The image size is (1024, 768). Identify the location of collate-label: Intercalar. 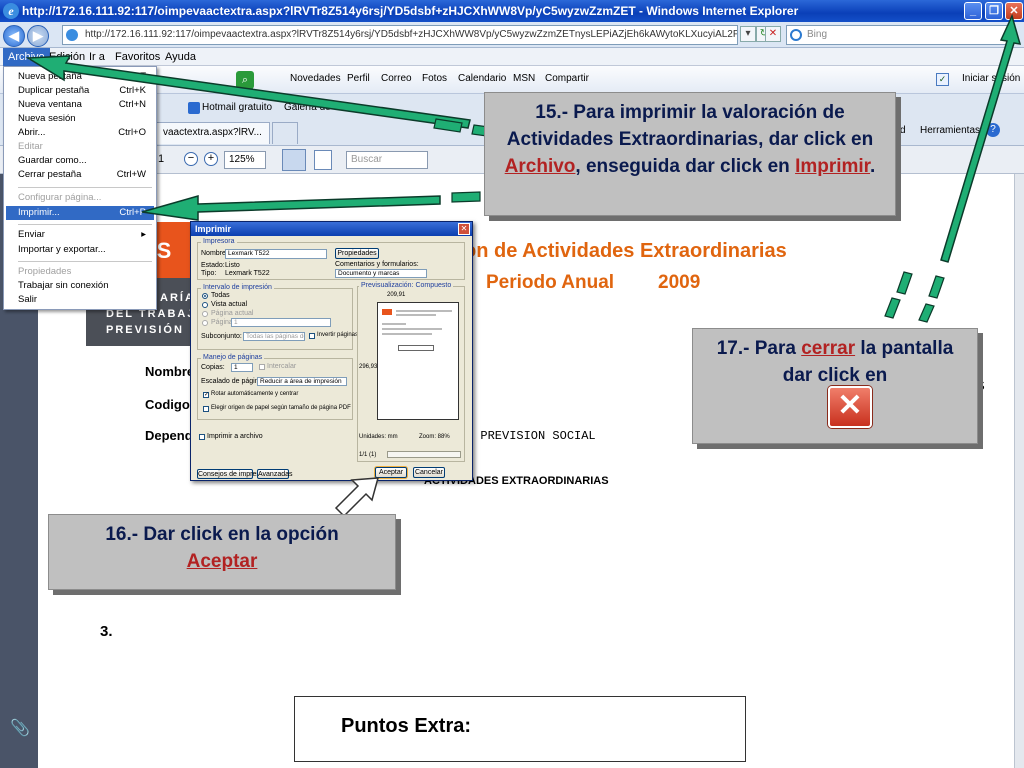
(282, 366).